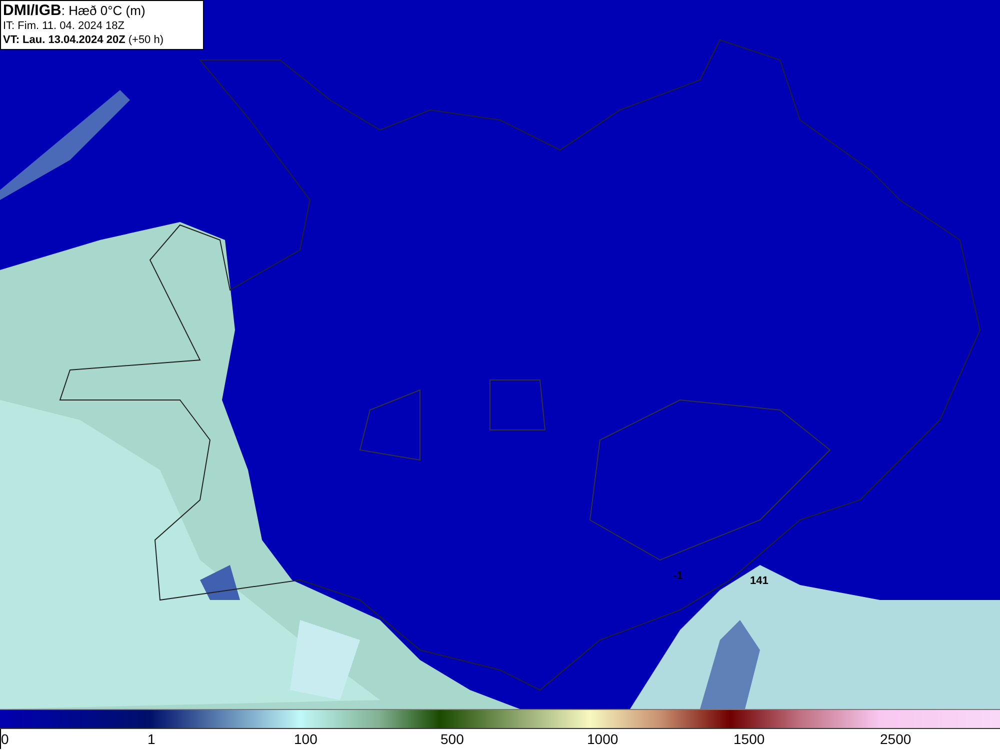 This screenshot has width=1000, height=750. Describe the element at coordinates (750, 739) in the screenshot. I see `scale-tick-label: 1500` at that location.